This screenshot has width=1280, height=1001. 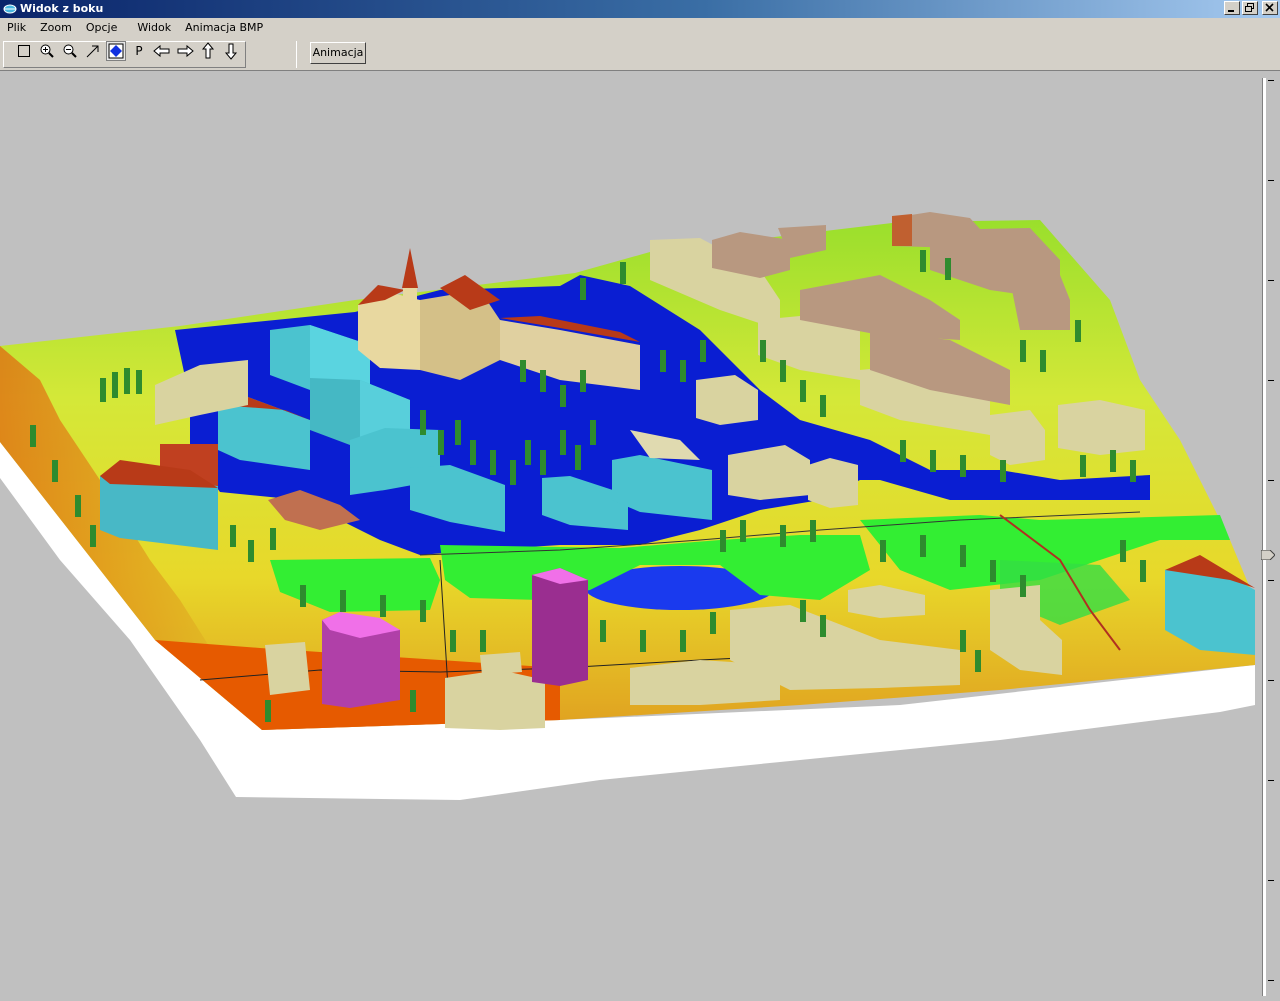 I want to click on pan-up-icon, so click(x=208, y=50).